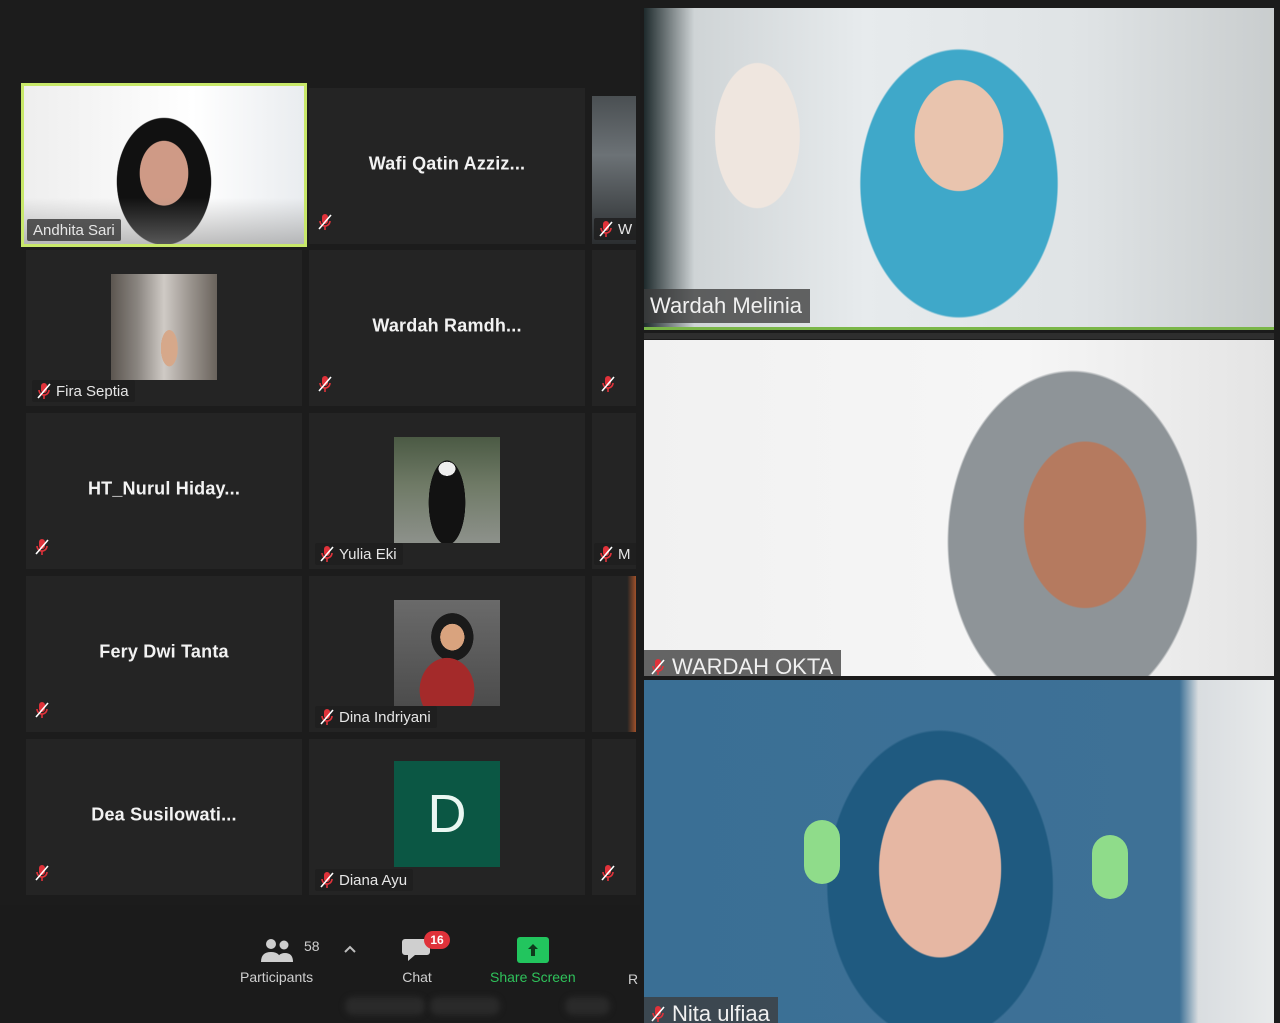 This screenshot has height=1023, width=1280. I want to click on participant-name: Fery Dwi Tanta, so click(164, 651).